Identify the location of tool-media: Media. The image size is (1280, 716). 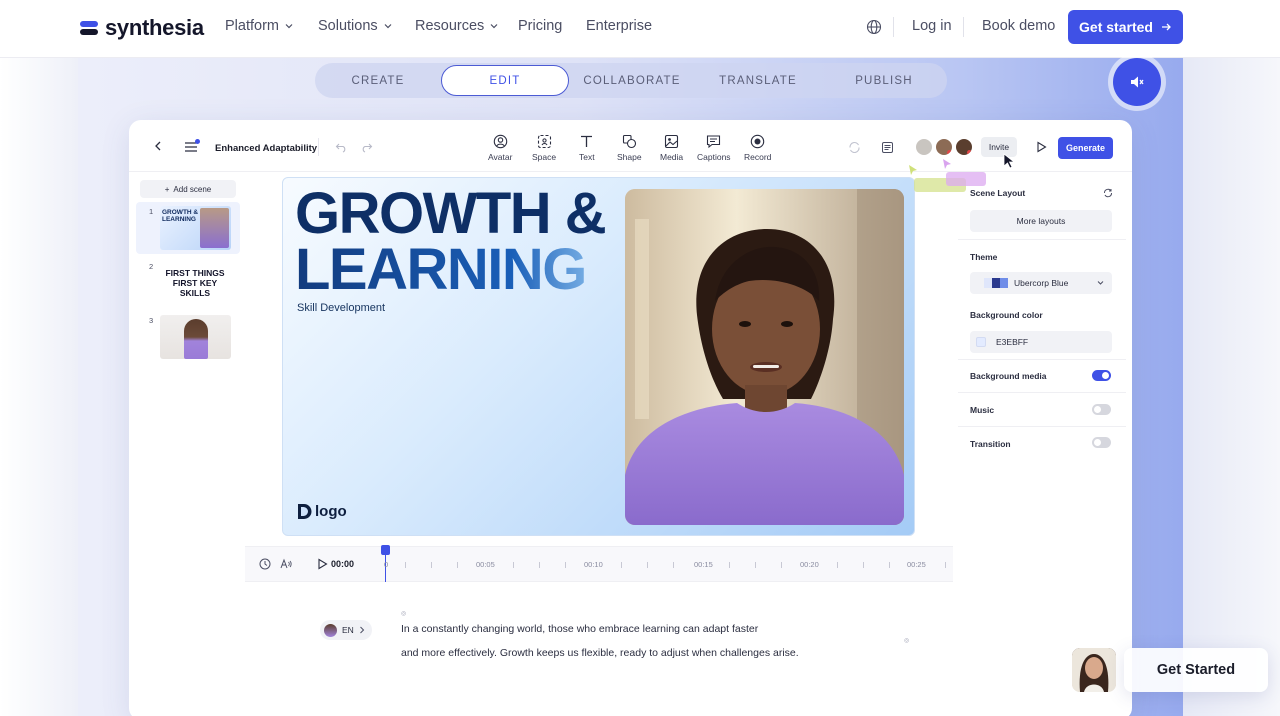
(671, 148).